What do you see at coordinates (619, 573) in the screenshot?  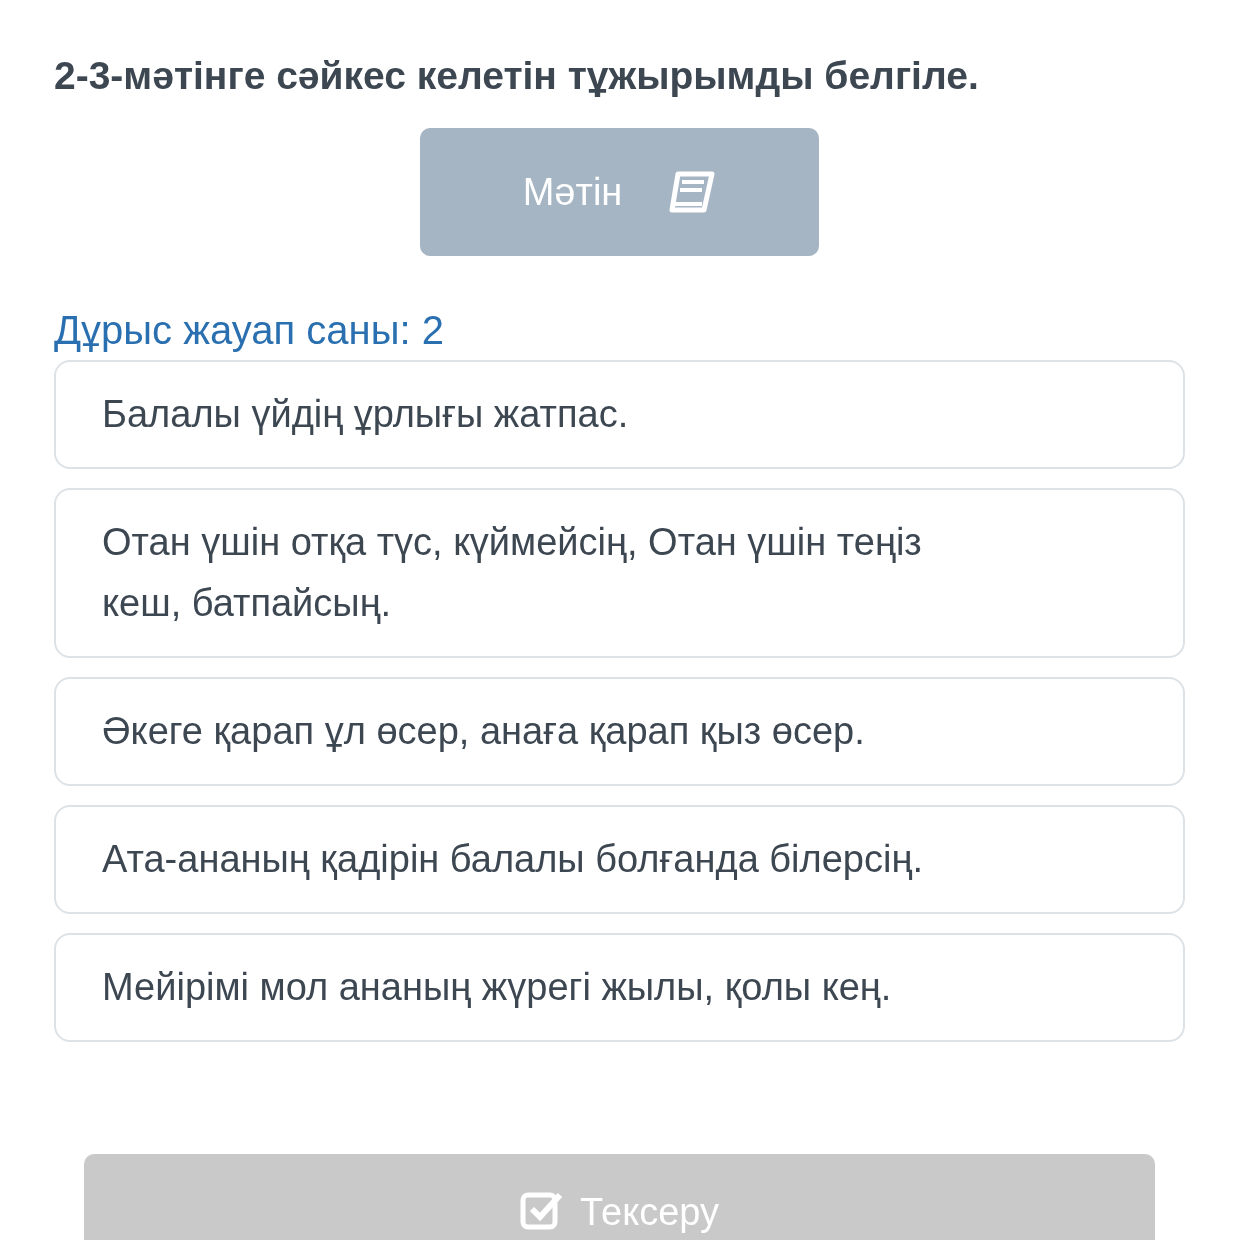 I see `answer-option: Отан үшін отқа түс, күймейсің, Отан үшін теңіз кеш, батпайсың.` at bounding box center [619, 573].